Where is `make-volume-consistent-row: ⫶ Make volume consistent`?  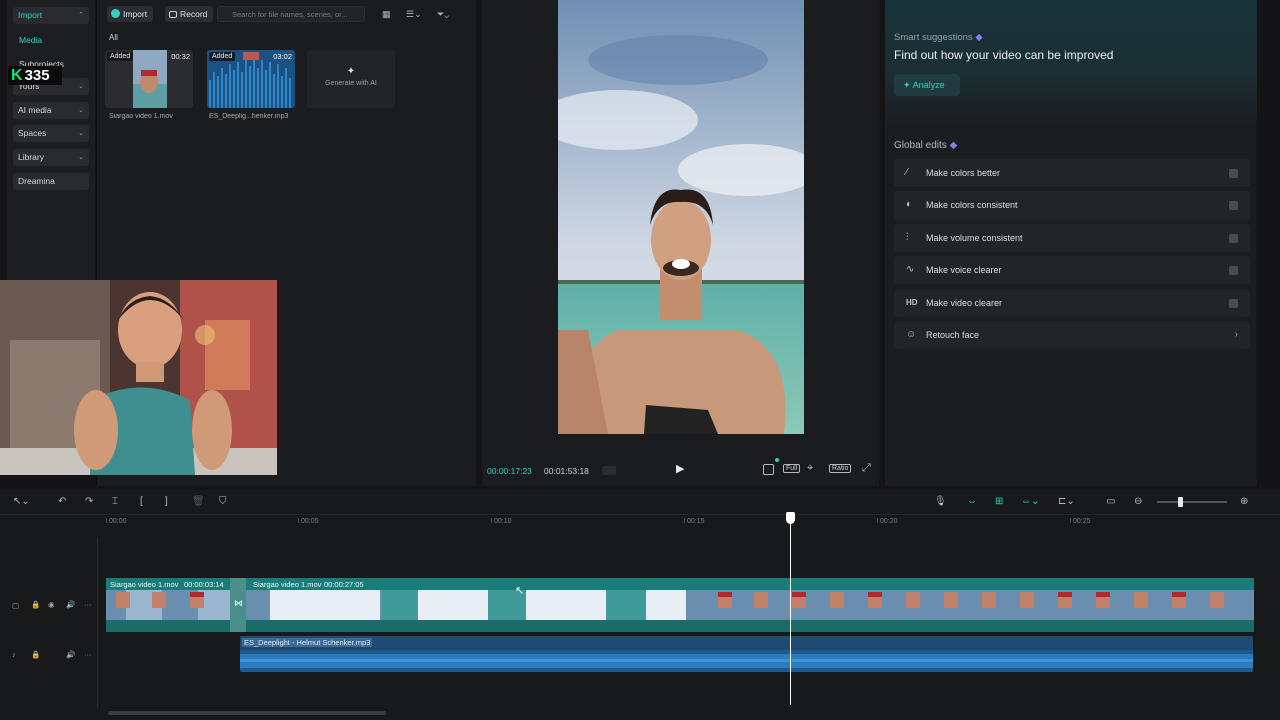 make-volume-consistent-row: ⫶ Make volume consistent is located at coordinates (1072, 238).